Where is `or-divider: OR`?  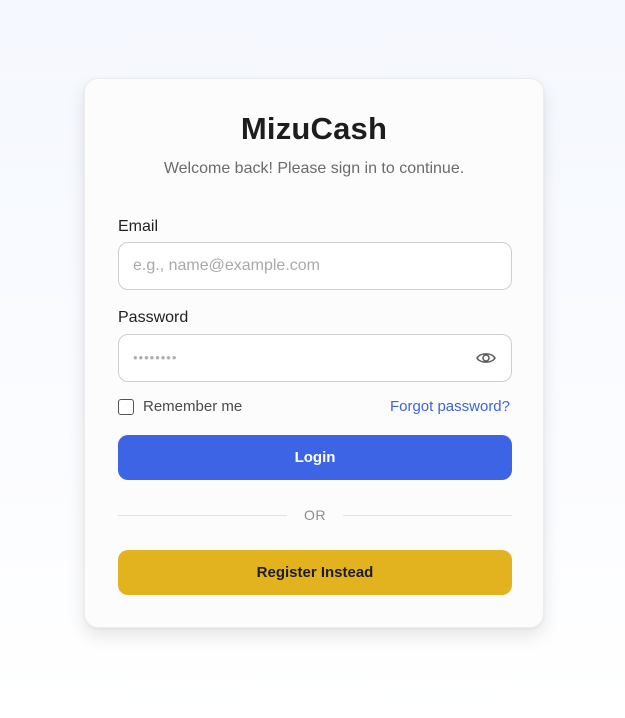
or-divider: OR is located at coordinates (315, 515).